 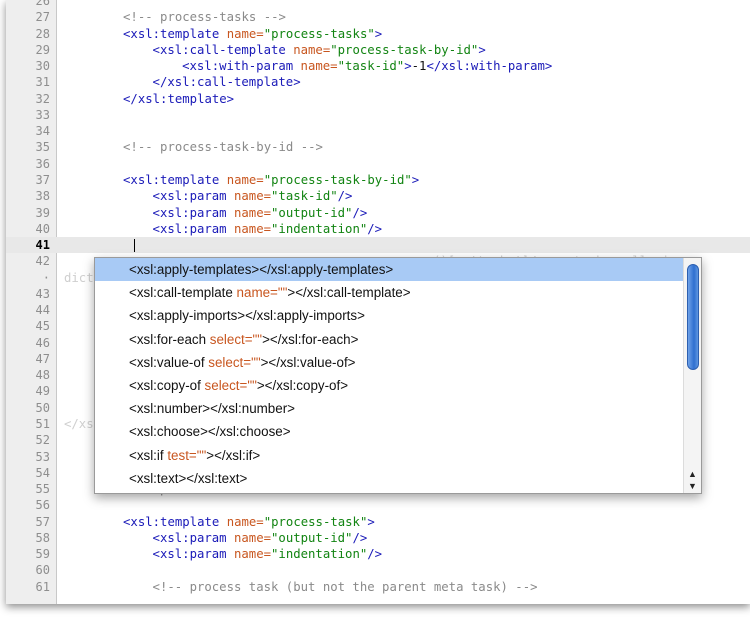 I want to click on line-number: 28, so click(x=42, y=33).